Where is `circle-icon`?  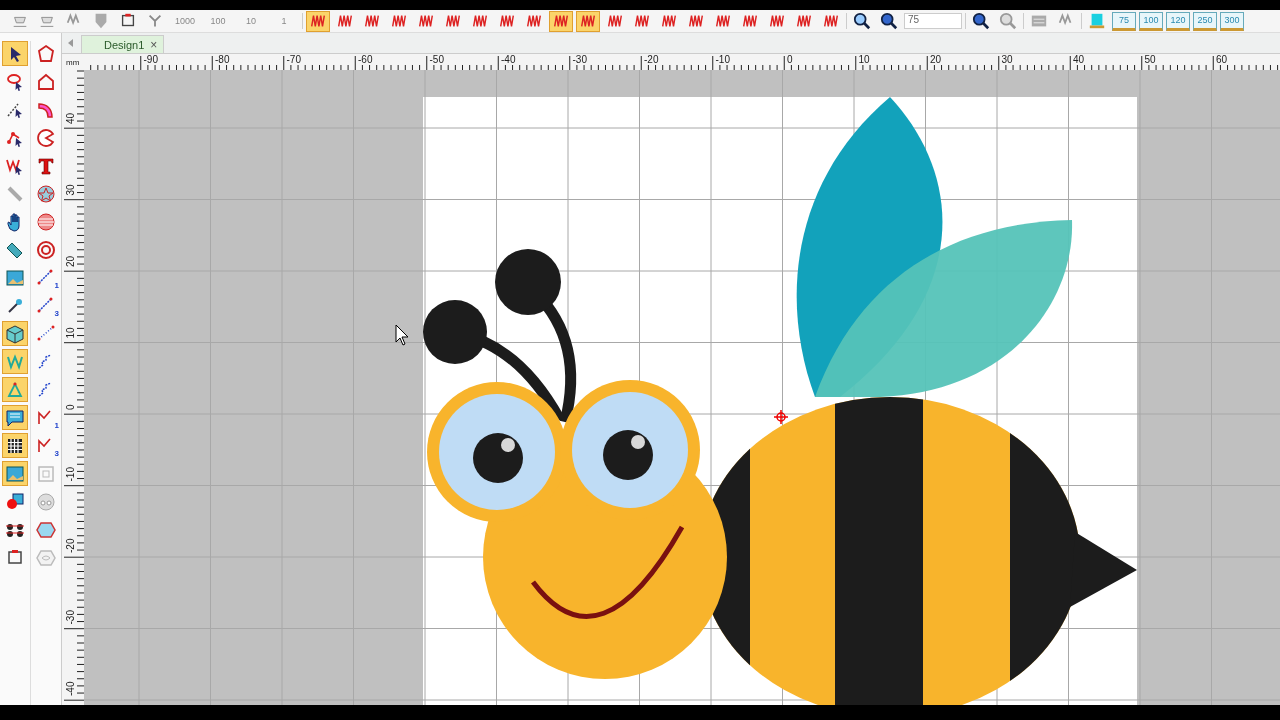
circle-icon is located at coordinates (46, 501).